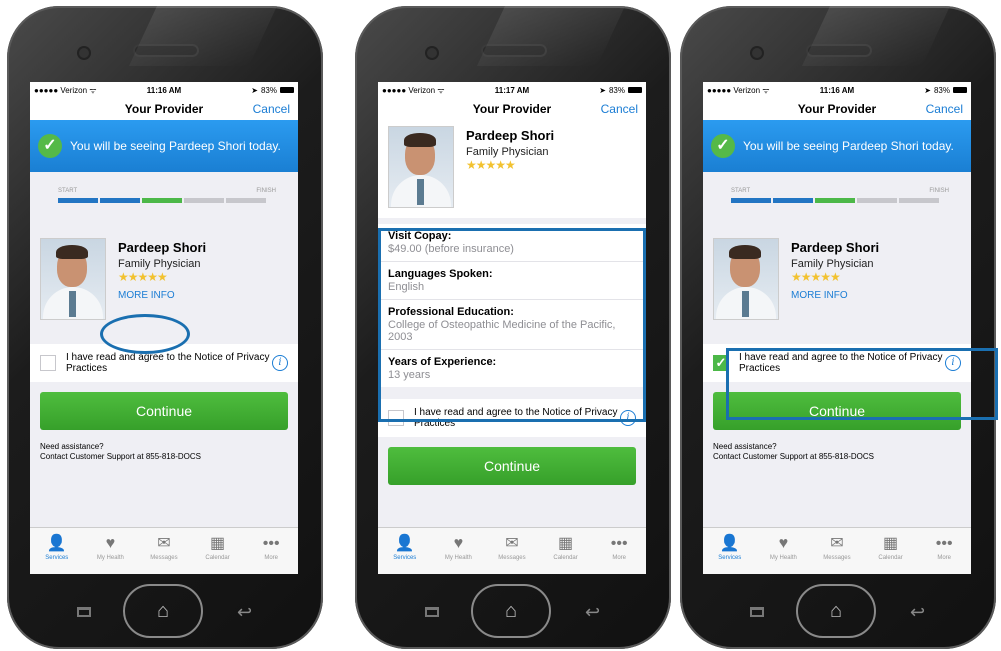  I want to click on agree-checkbox, so click(48, 363).